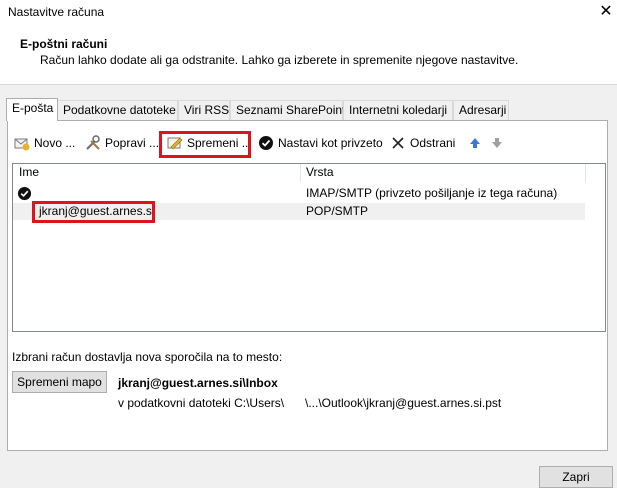 This screenshot has width=617, height=488. Describe the element at coordinates (22, 144) in the screenshot. I see `new-account-icon` at that location.